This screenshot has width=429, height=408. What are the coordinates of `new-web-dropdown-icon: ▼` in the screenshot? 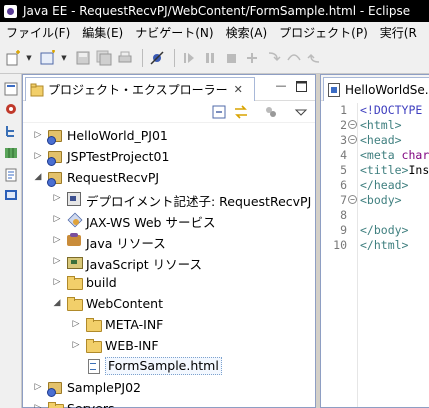 It's located at (64, 58).